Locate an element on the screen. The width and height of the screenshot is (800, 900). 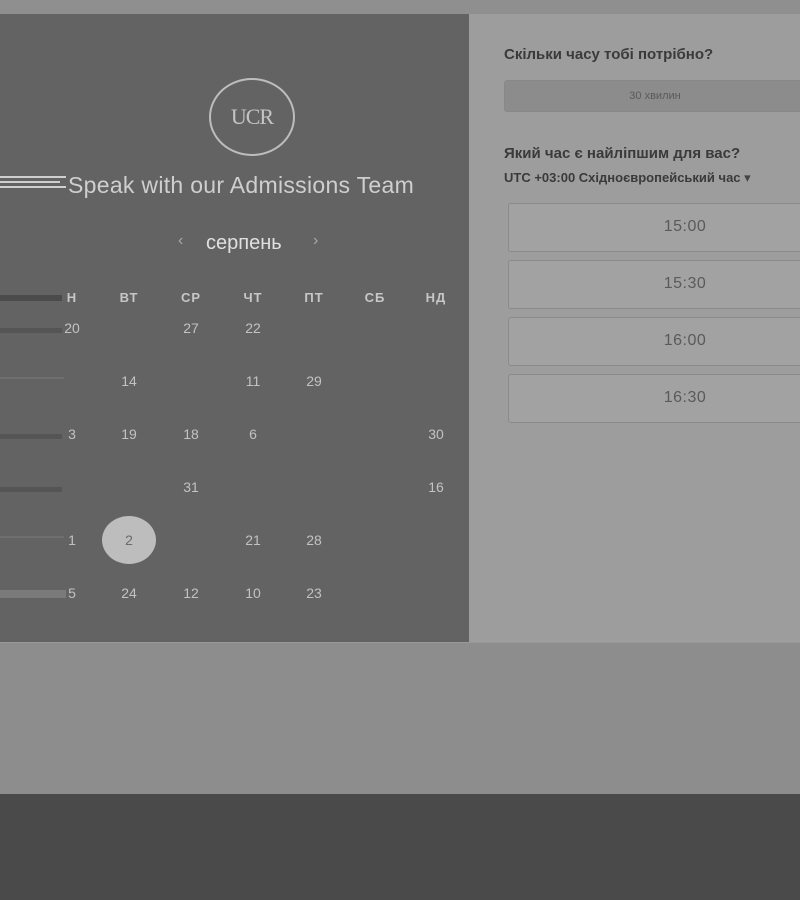
weekday-label: Н is located at coordinates (72, 297).